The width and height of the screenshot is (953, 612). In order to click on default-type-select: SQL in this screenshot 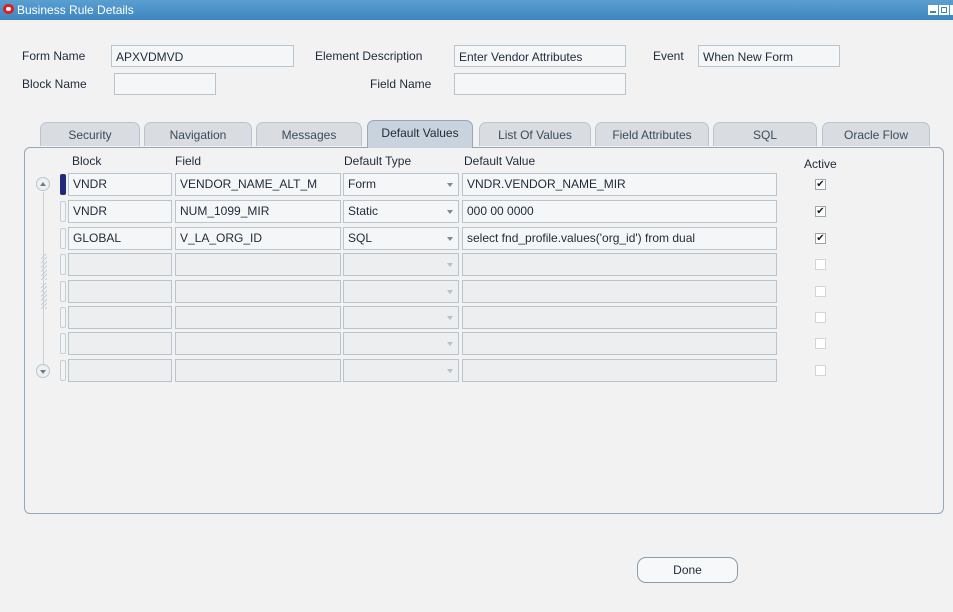, I will do `click(401, 238)`.